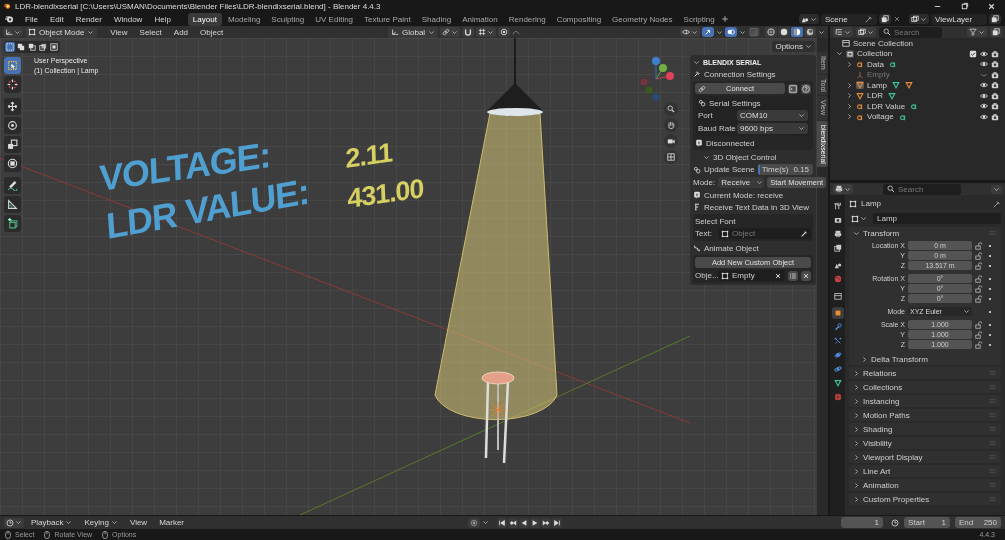 The image size is (1005, 540). I want to click on menu-item: File, so click(31, 19).